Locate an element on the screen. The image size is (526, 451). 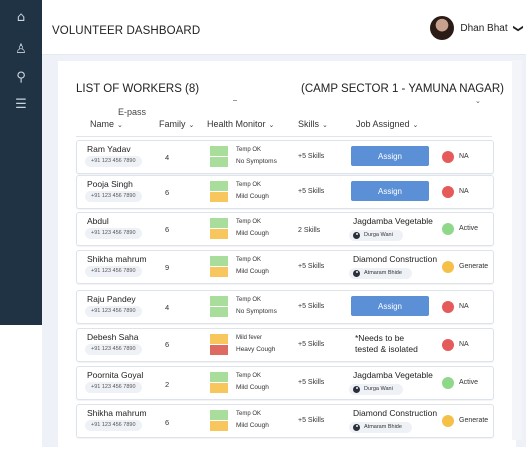
camp-title: (CAMP SECTOR 1 - YAMUNA NAGAR) is located at coordinates (402, 89).